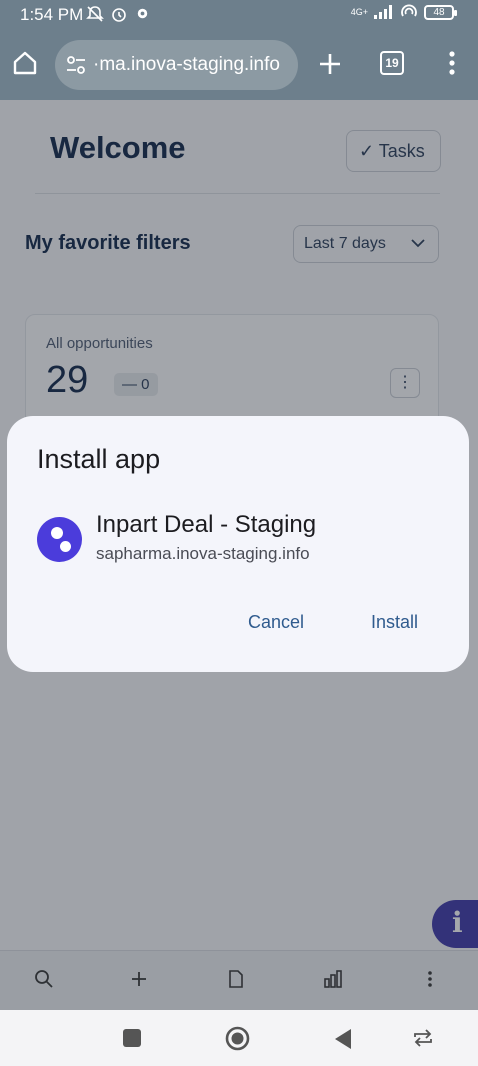 This screenshot has width=478, height=1066. I want to click on status-time: 1:54 PM, so click(52, 14).